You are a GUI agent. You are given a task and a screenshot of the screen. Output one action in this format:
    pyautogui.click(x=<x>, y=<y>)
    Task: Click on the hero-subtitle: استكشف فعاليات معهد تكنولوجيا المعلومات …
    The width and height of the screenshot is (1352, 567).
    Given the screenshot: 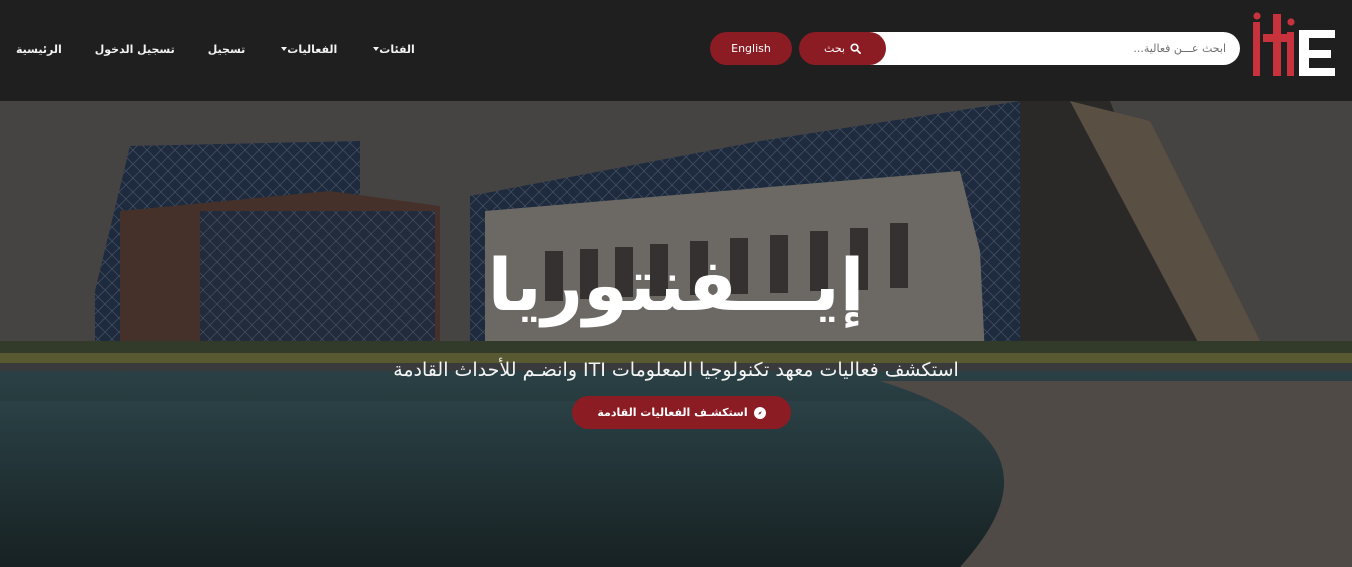 What is the action you would take?
    pyautogui.click(x=676, y=370)
    